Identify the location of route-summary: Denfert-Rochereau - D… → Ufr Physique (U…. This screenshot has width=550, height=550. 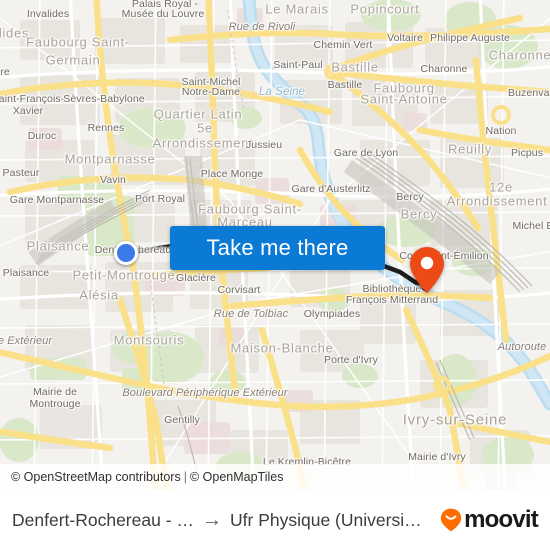
(223, 520).